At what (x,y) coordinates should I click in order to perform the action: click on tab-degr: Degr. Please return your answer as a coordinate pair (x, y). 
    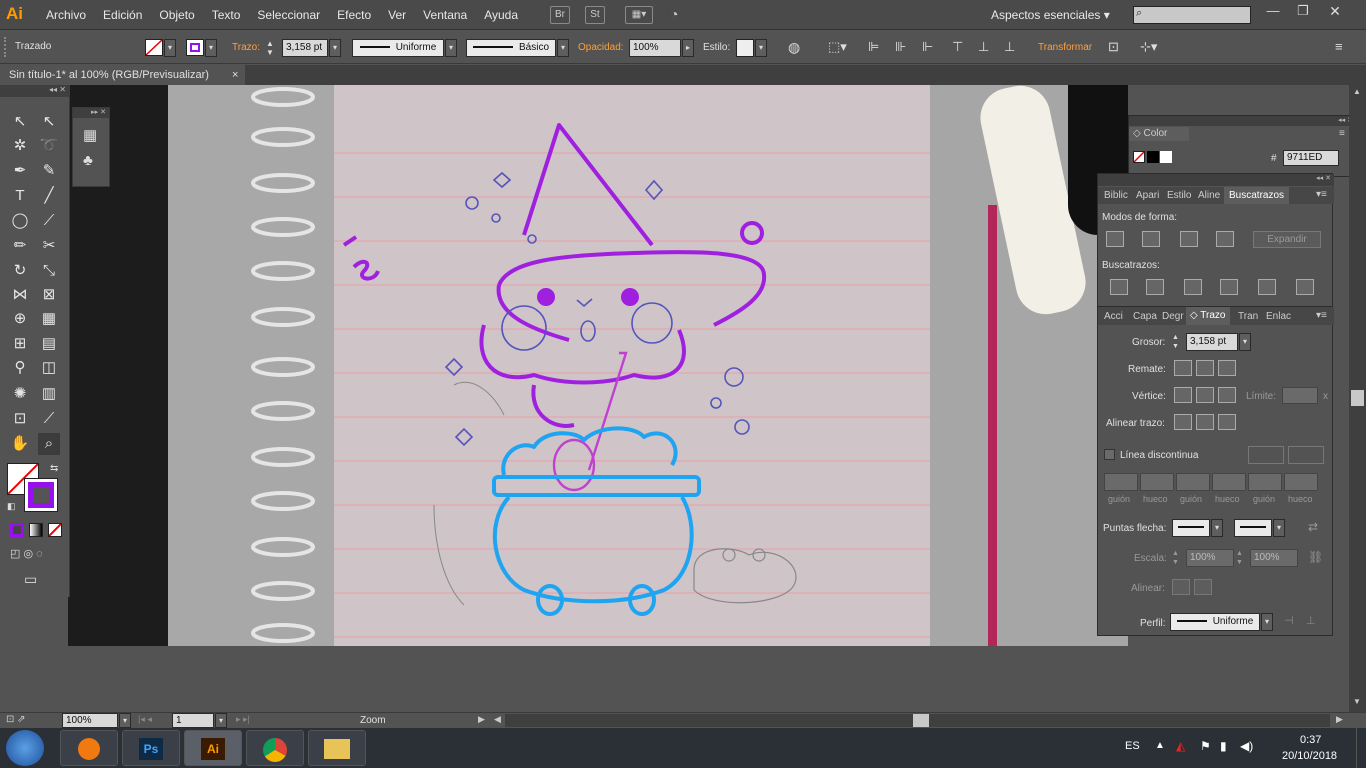
    Looking at the image, I should click on (1173, 316).